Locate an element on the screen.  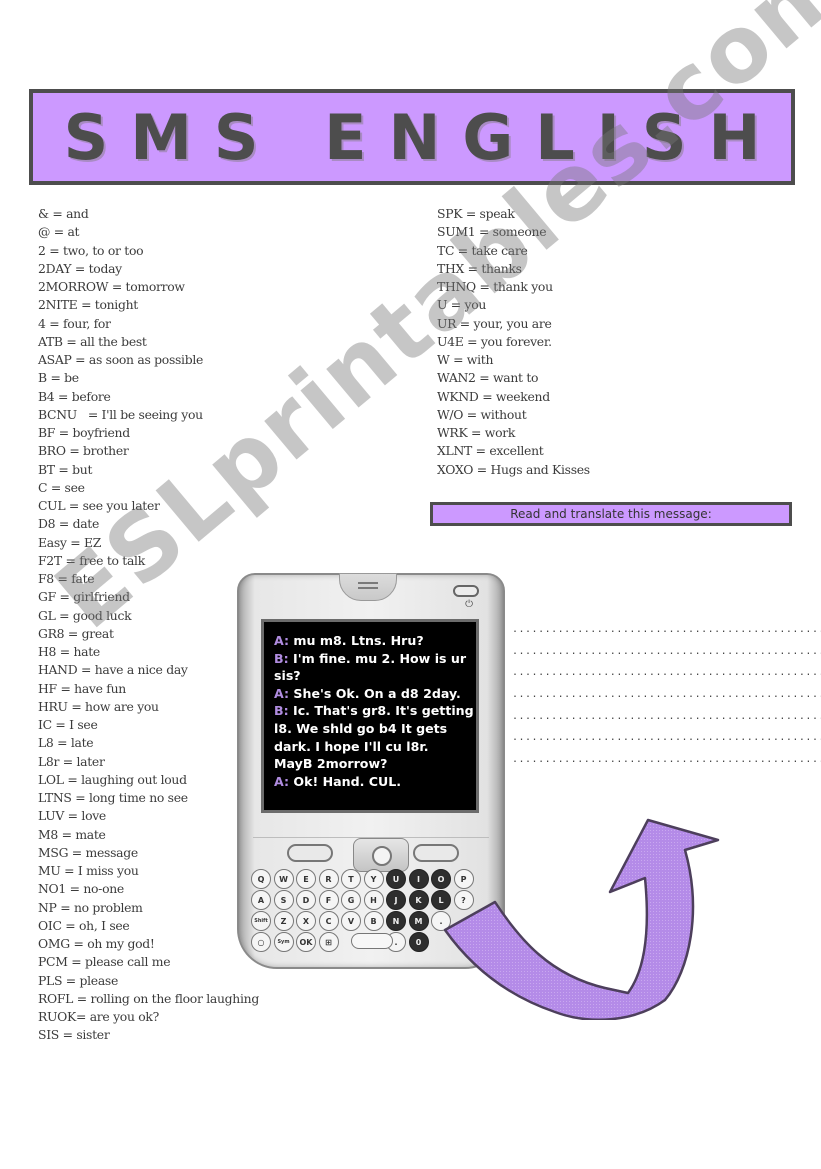
message-text: She's Ok. On a d8 2day. is located at coordinates (375, 693).